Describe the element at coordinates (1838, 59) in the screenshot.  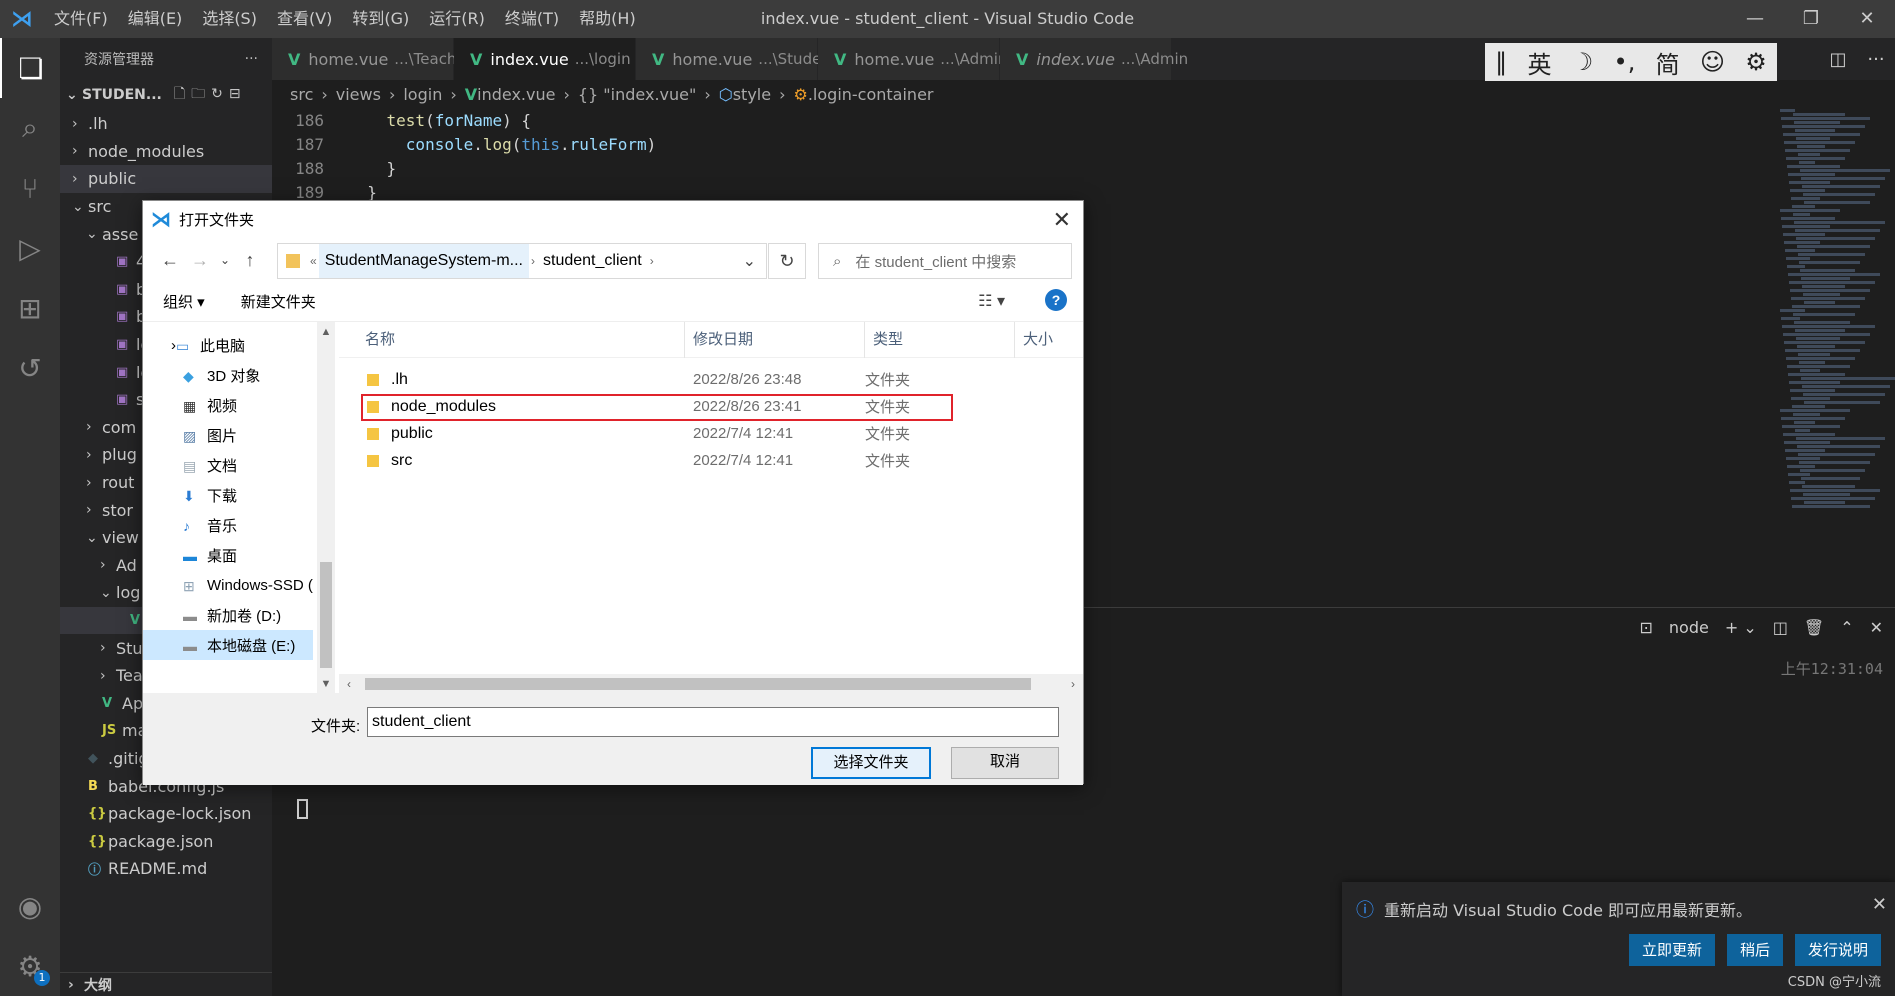
I see `split-editor-icon: ◫` at that location.